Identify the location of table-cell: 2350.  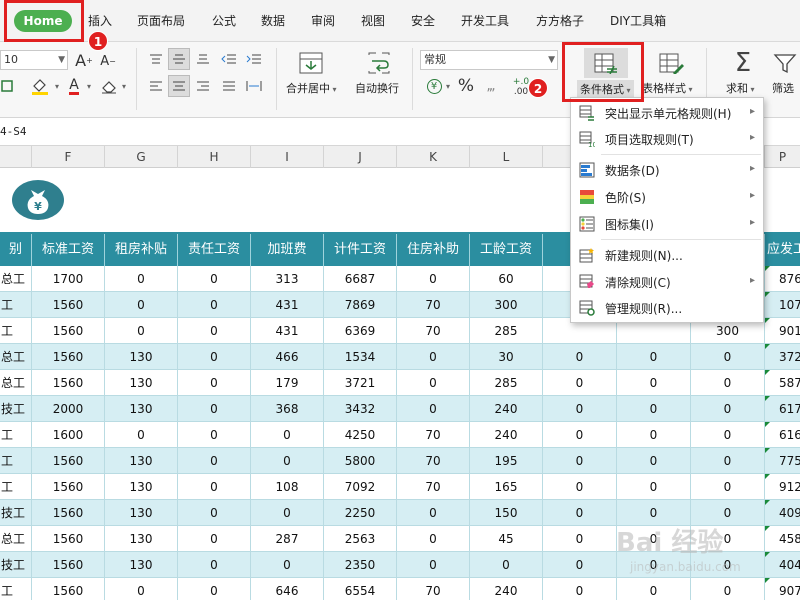
(360, 565).